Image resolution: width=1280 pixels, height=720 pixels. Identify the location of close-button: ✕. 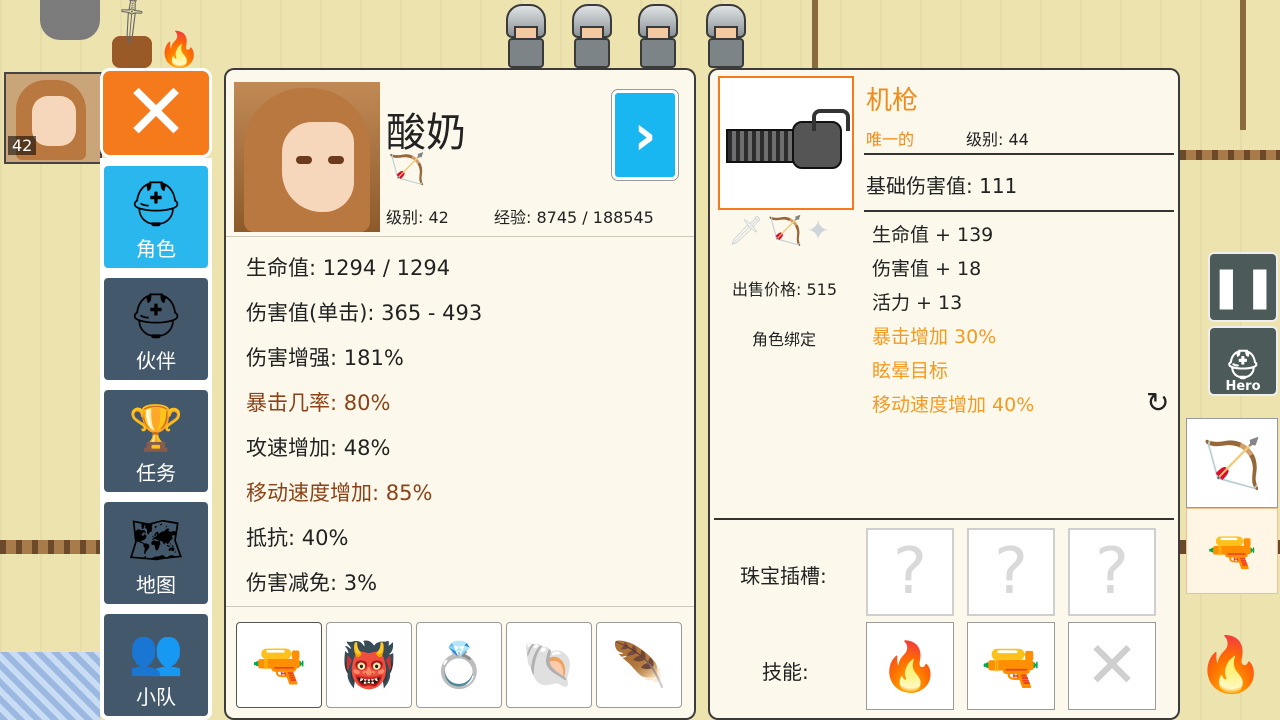
(156, 113).